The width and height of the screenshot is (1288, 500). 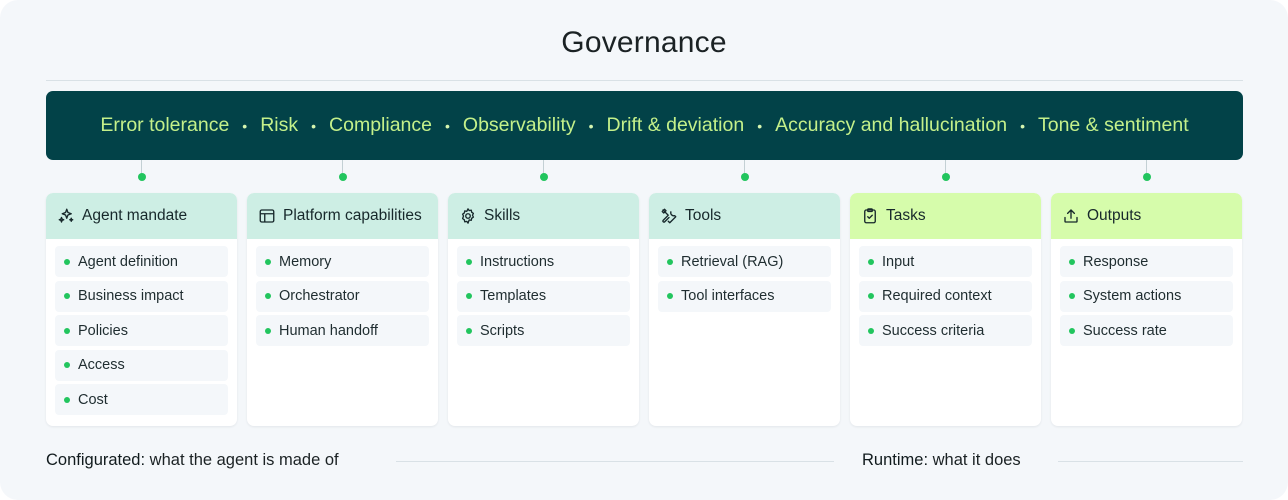 What do you see at coordinates (543, 330) in the screenshot?
I see `list-item: Scripts` at bounding box center [543, 330].